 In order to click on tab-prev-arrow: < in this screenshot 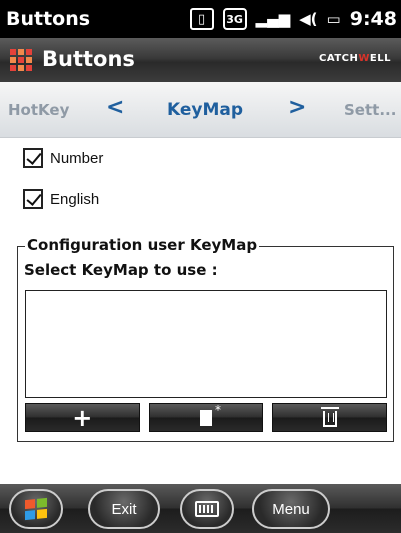, I will do `click(115, 107)`.